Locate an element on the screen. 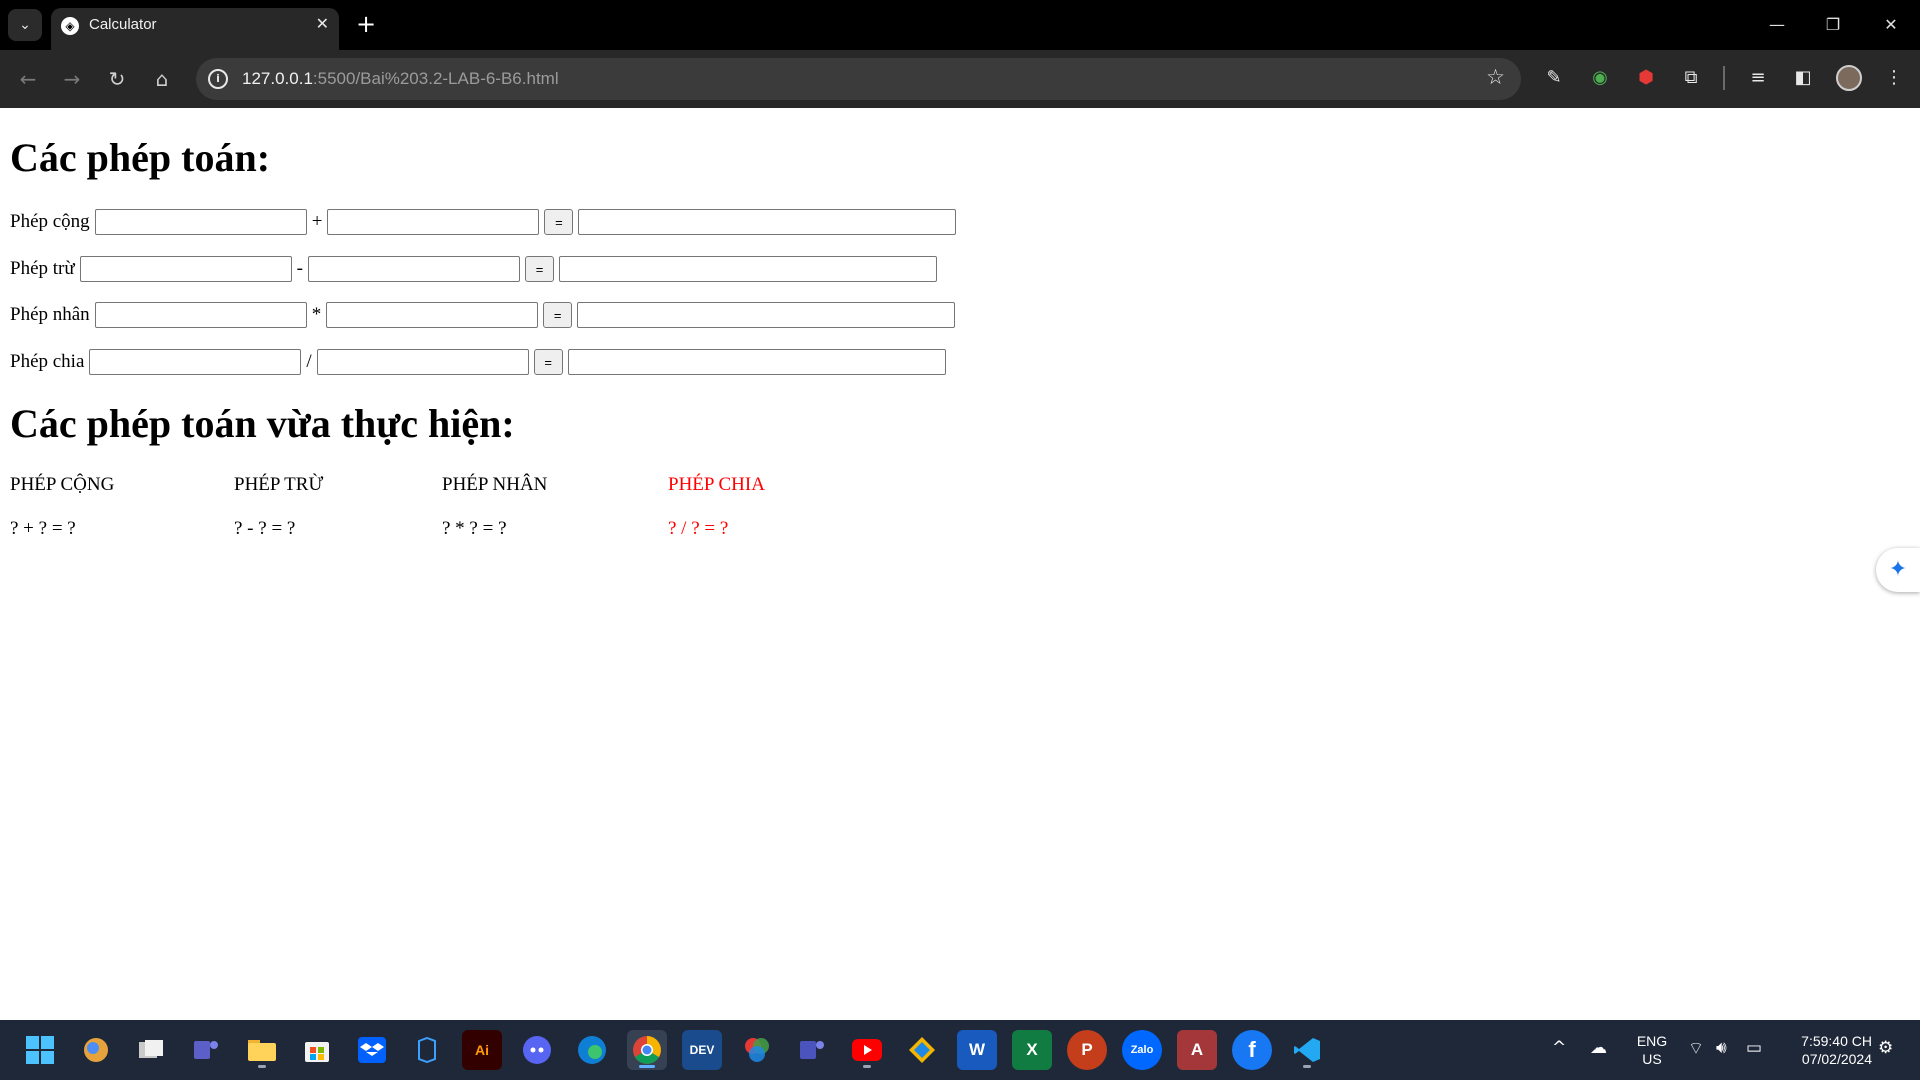 Image resolution: width=1920 pixels, height=1080 pixels. subtraction-operand2-input is located at coordinates (413, 269).